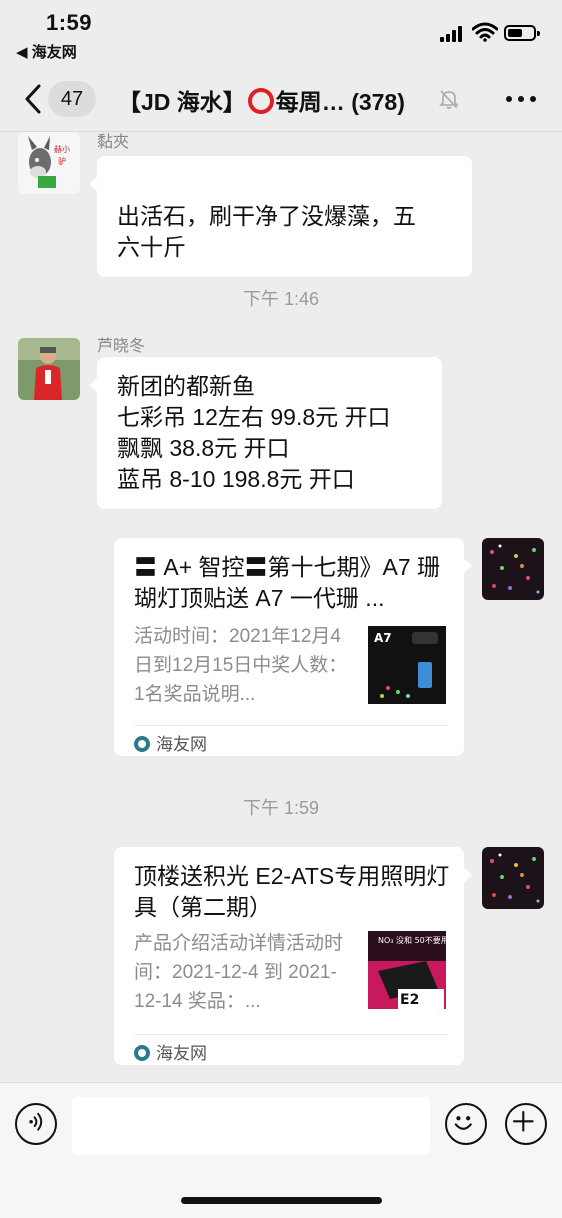  What do you see at coordinates (62, 149) in the screenshot?
I see `svg-text: 赫小` at bounding box center [62, 149].